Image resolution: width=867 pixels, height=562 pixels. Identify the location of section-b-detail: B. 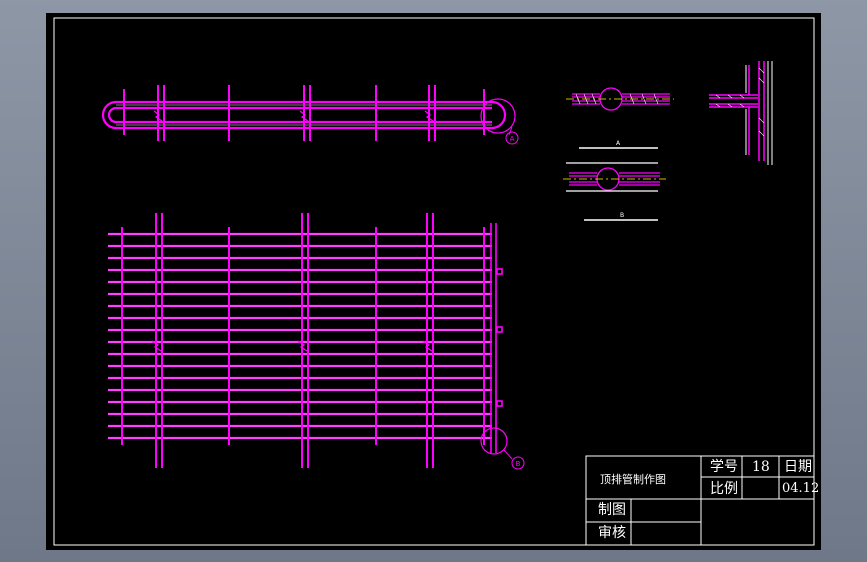
(614, 191).